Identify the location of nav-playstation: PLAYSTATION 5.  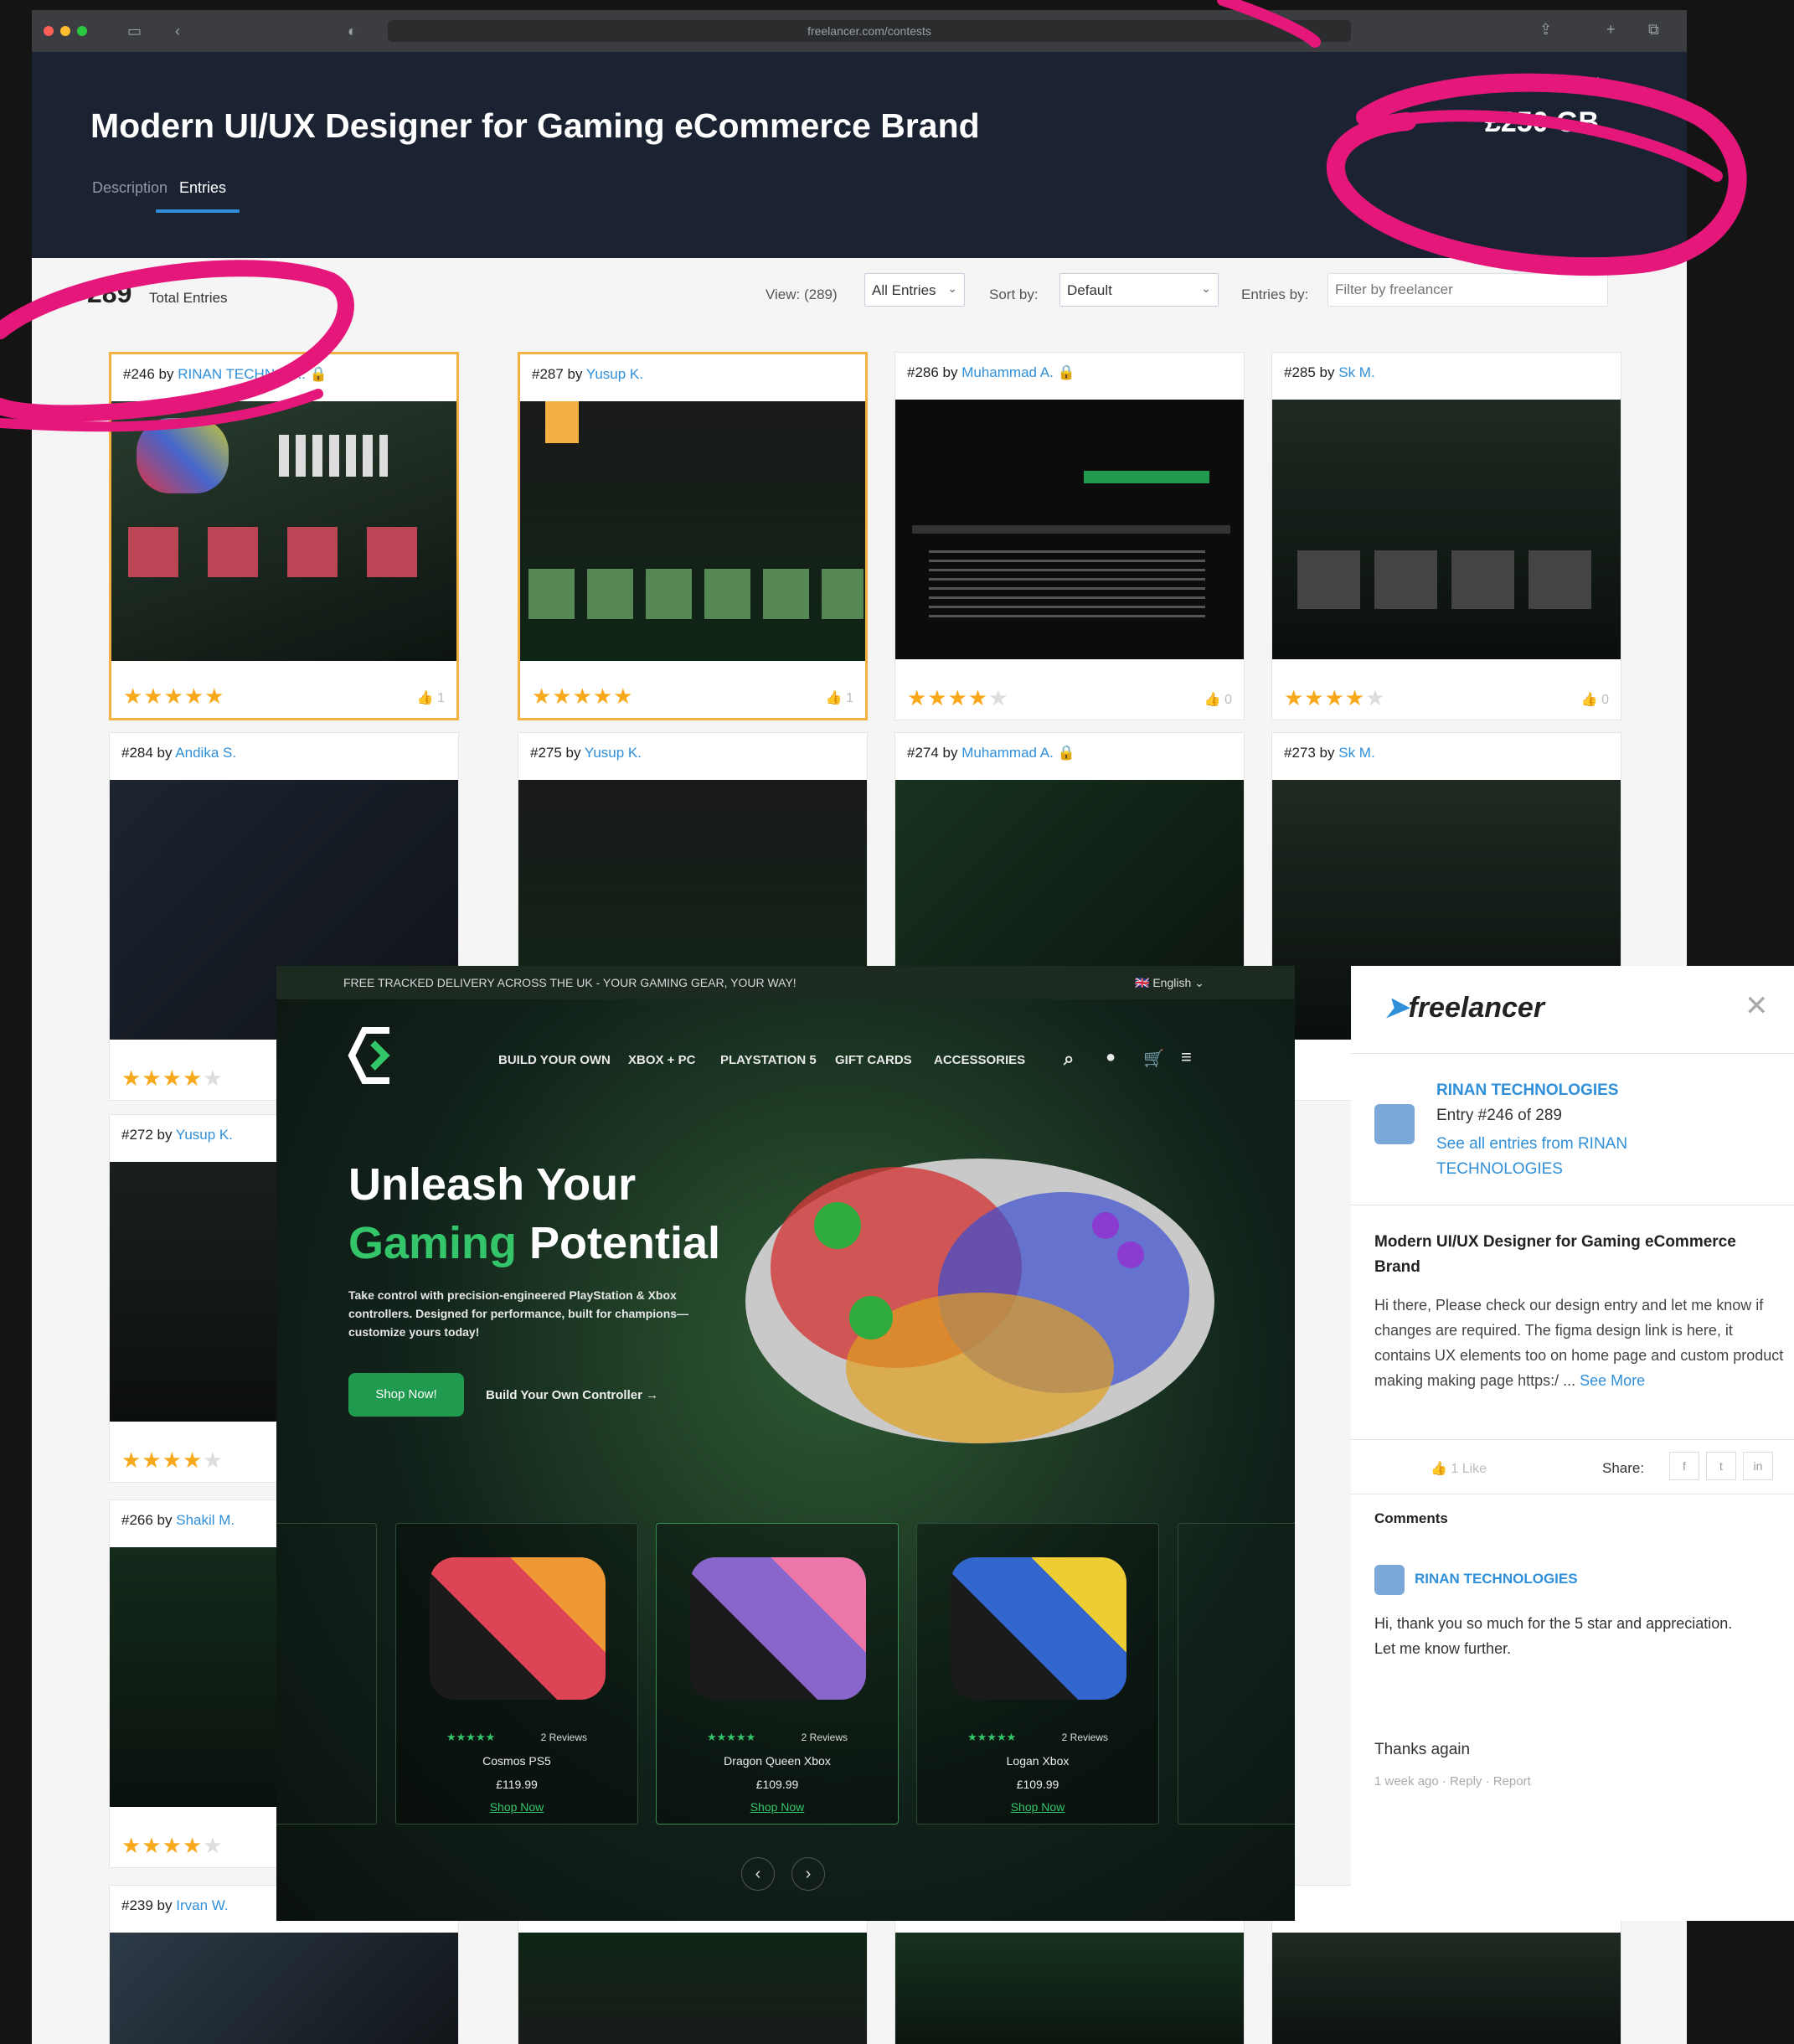
(769, 1060).